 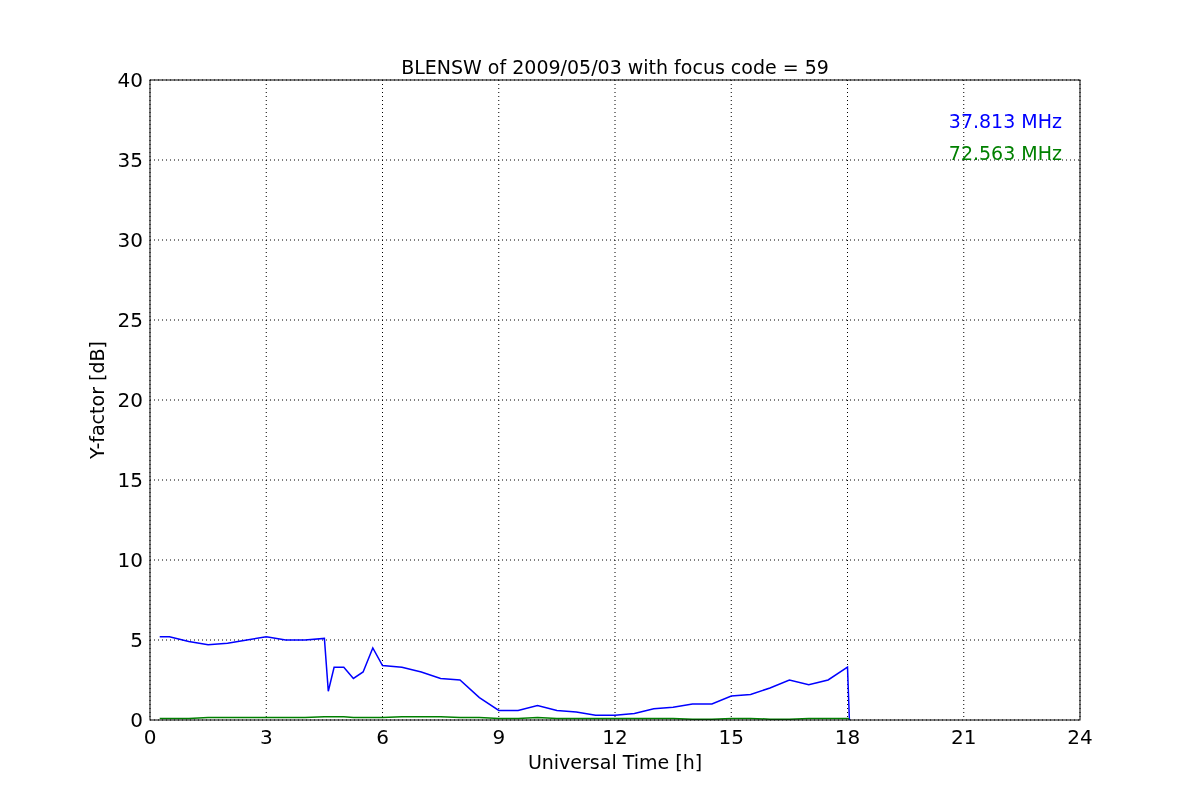 I want to click on y-tick-label: 15, so click(x=130, y=480).